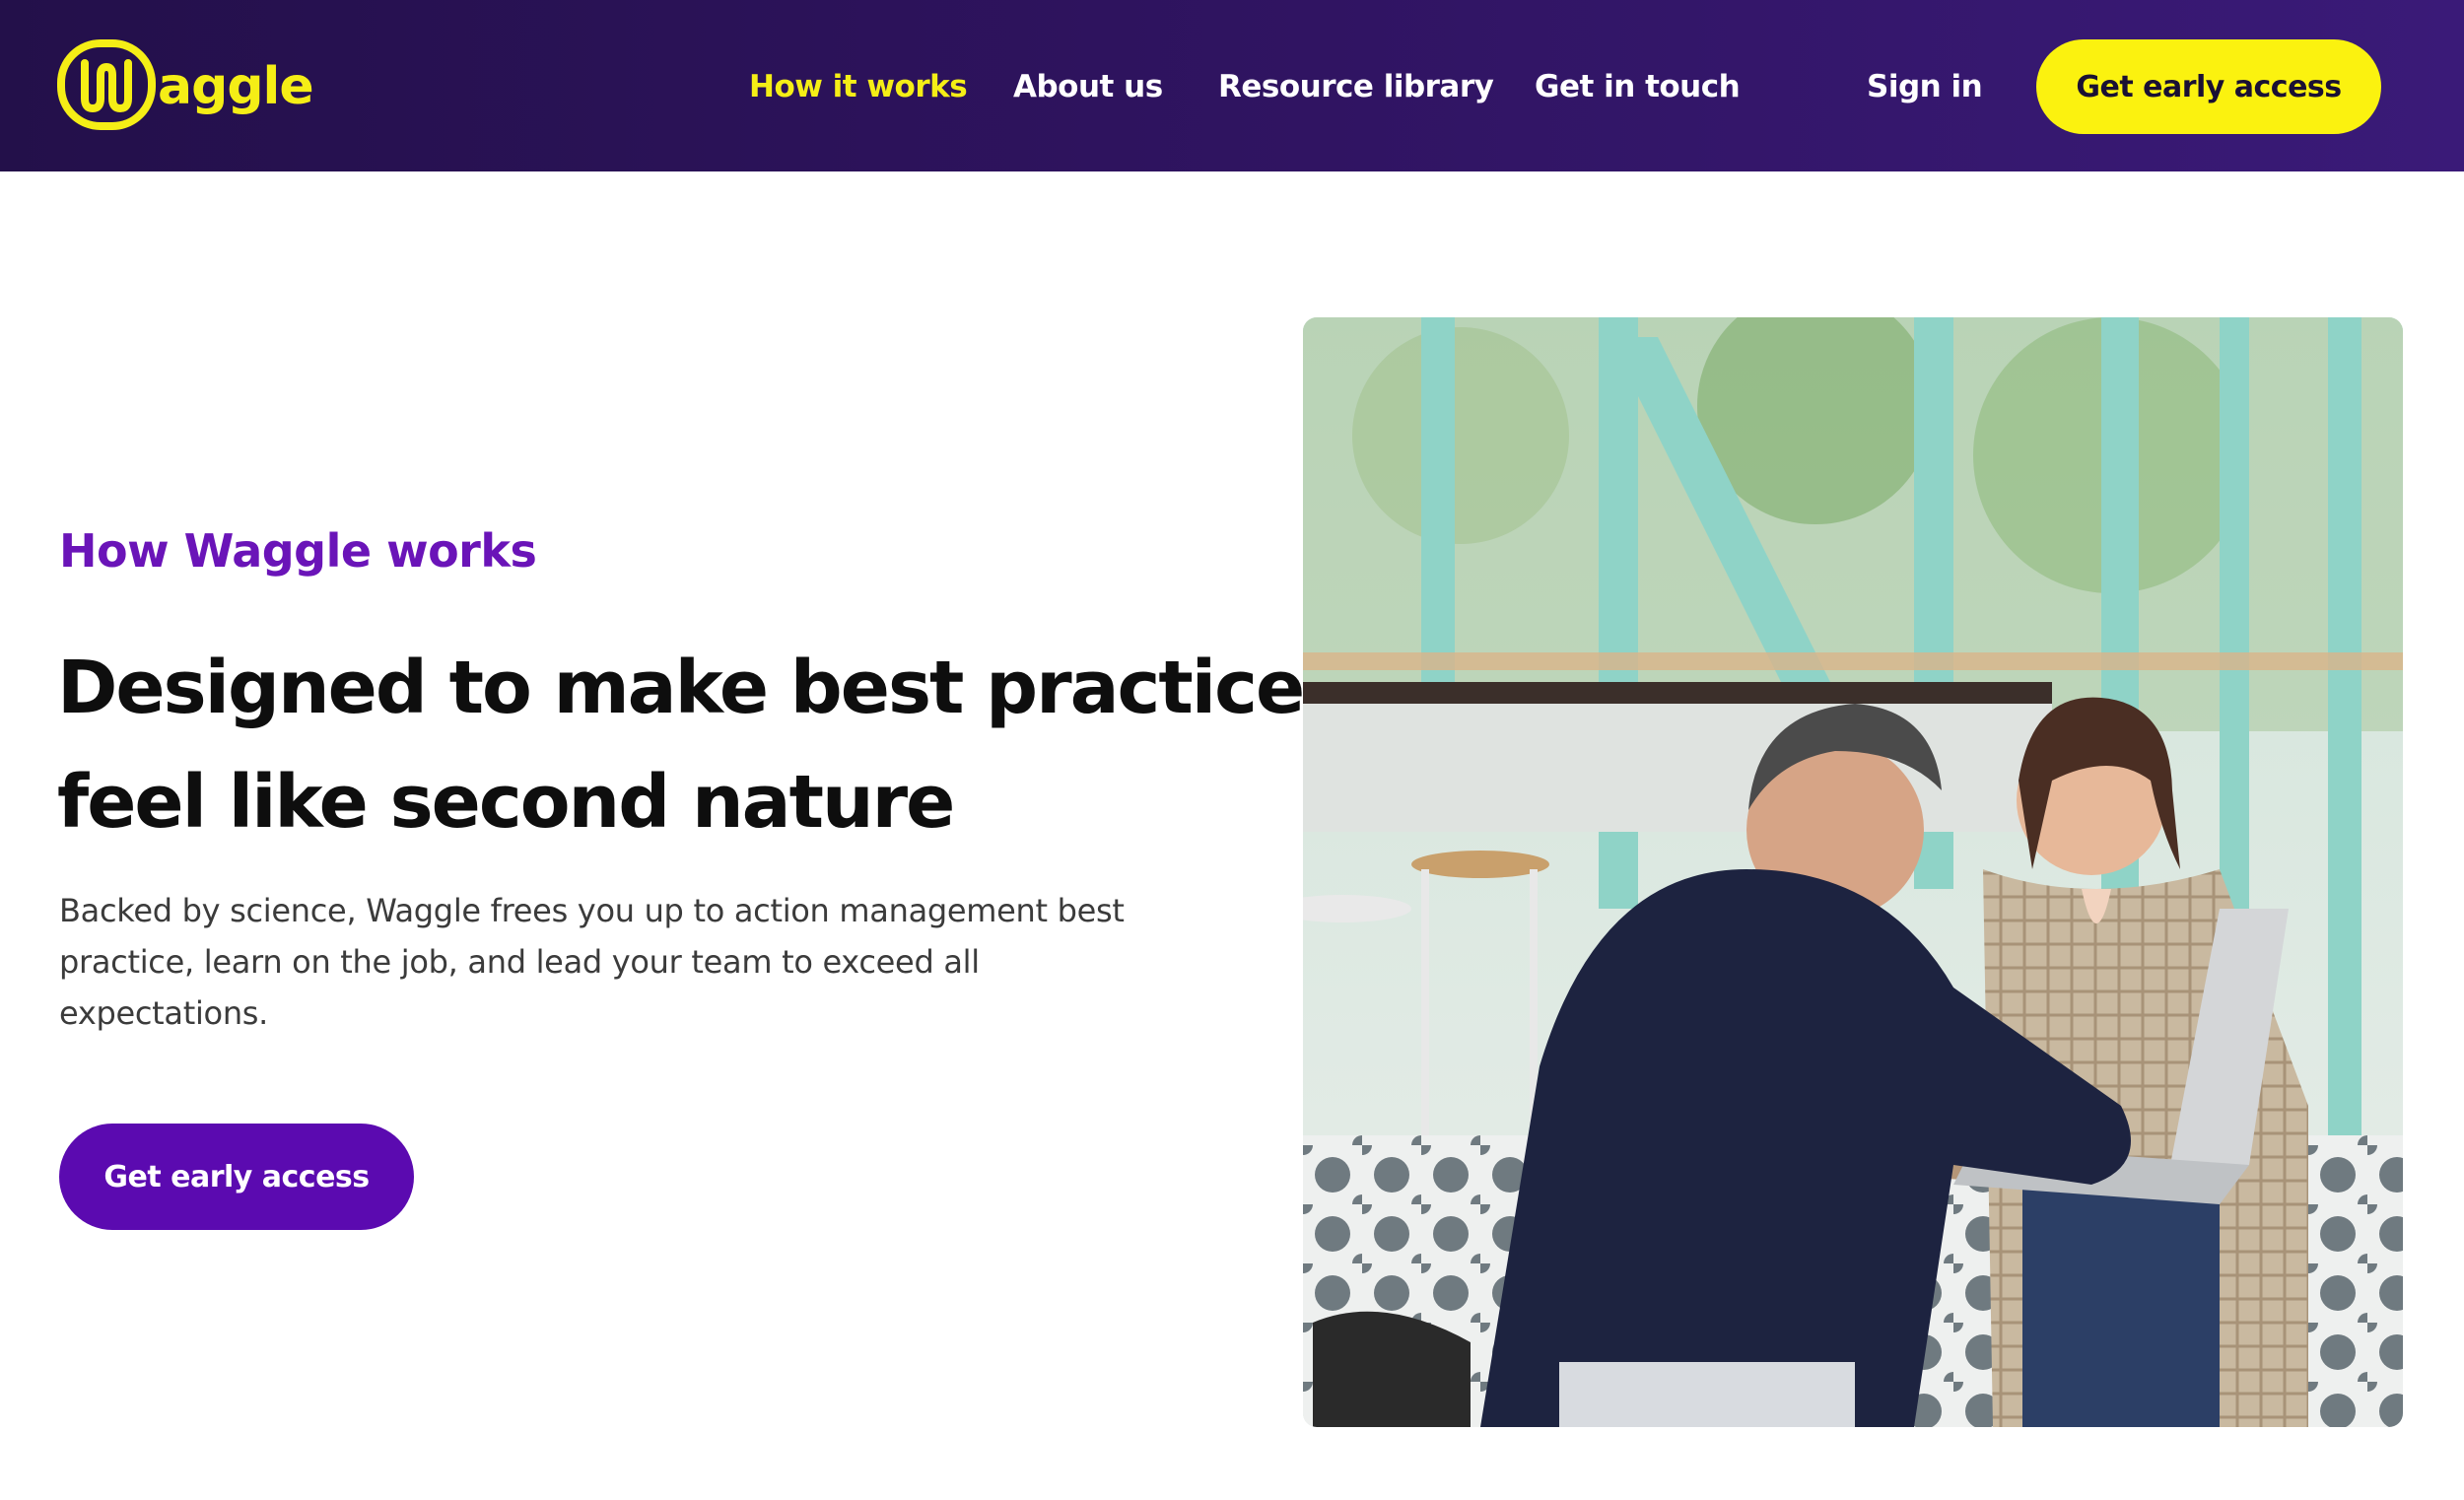 The image size is (2464, 1500). I want to click on hero-eyebrow: How Waggle works, so click(298, 551).